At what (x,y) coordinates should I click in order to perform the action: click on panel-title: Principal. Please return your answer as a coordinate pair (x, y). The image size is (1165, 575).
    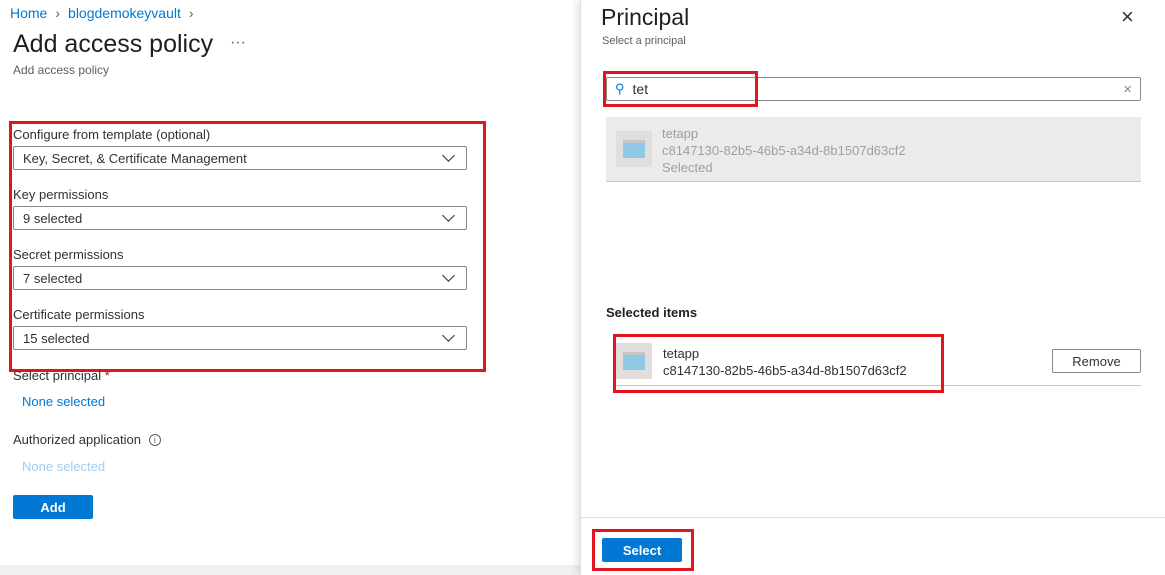
    Looking at the image, I should click on (645, 17).